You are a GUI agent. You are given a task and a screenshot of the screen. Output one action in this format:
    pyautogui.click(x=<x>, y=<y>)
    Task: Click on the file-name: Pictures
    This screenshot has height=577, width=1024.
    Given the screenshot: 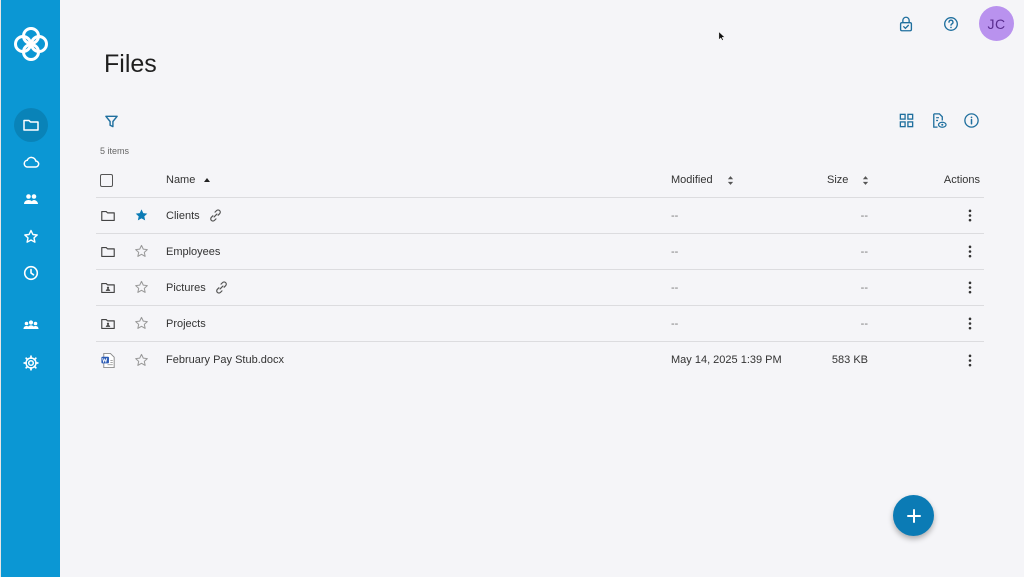 What is the action you would take?
    pyautogui.click(x=186, y=288)
    